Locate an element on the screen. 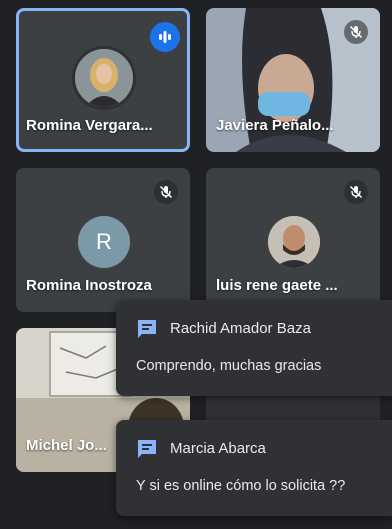 Image resolution: width=392 pixels, height=529 pixels. notification-message: Y si es online cómo lo solicita ?? is located at coordinates (241, 486).